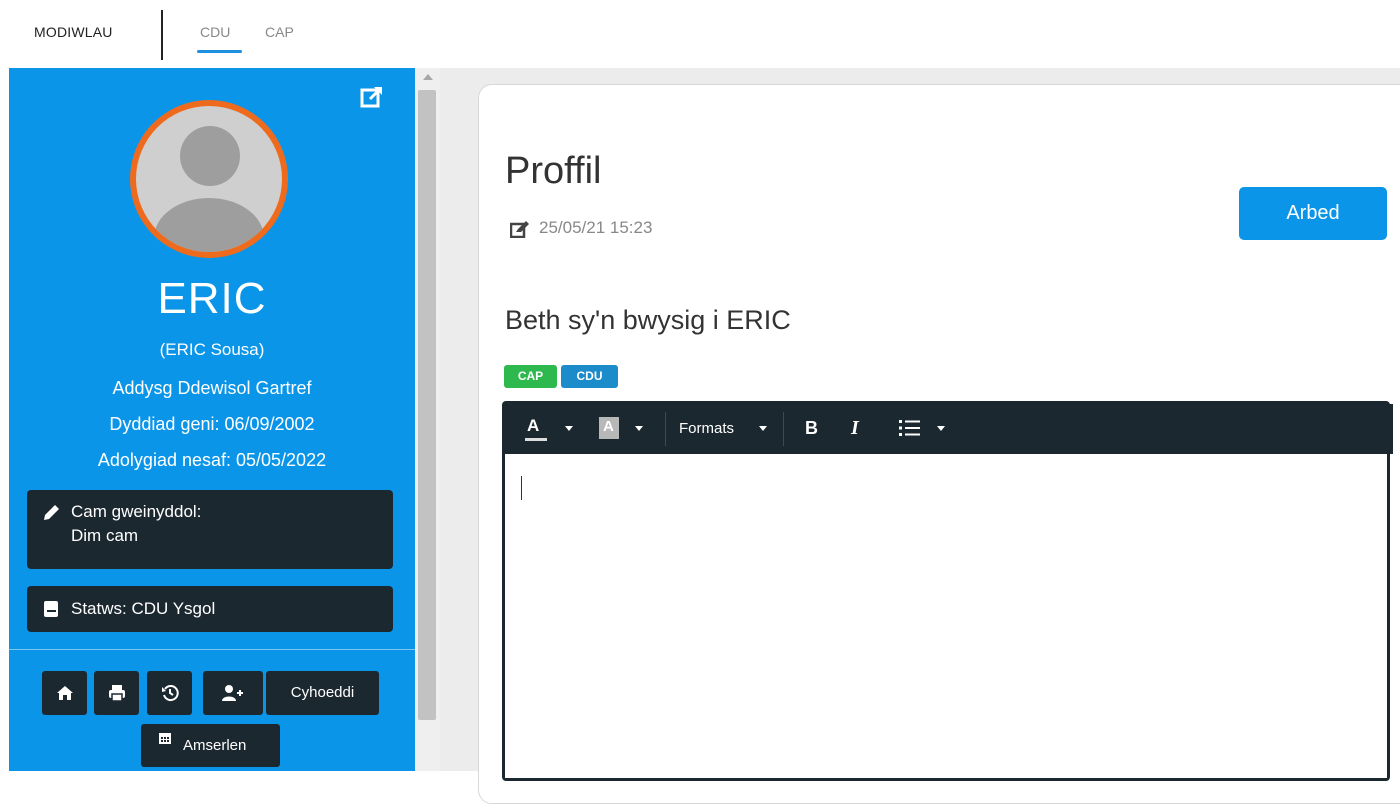  What do you see at coordinates (707, 428) in the screenshot?
I see `formats-label: Formats` at bounding box center [707, 428].